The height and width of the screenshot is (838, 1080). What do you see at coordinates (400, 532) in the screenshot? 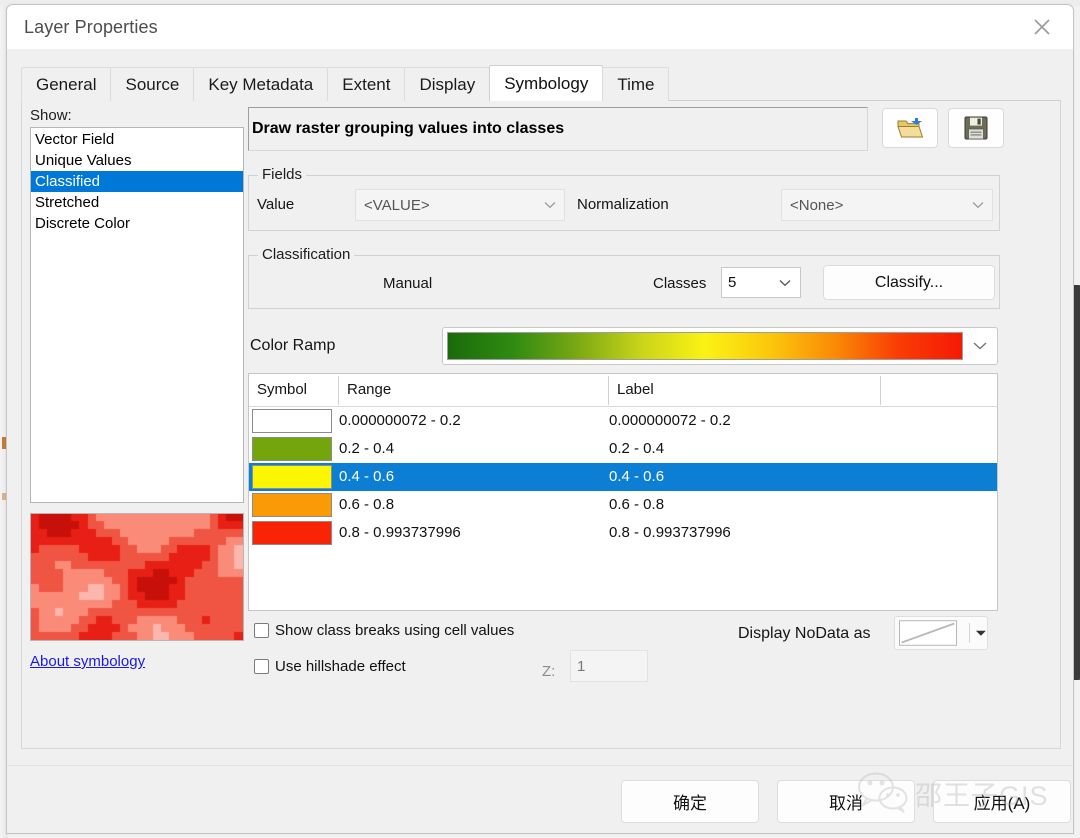
I see `cell-range: 0.8 - 0.993737996` at bounding box center [400, 532].